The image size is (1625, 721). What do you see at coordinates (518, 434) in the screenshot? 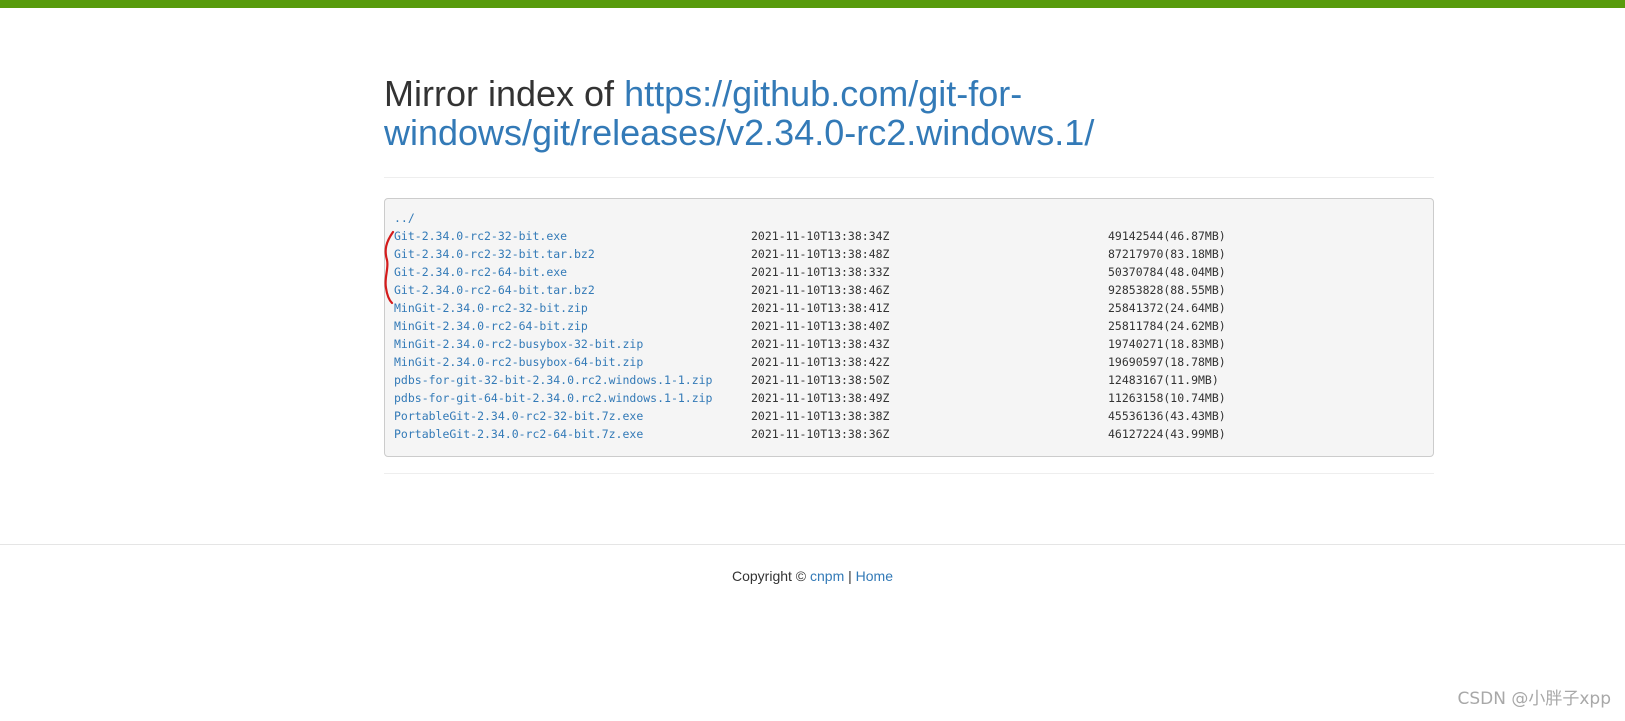
I see `file-link: PortableGit-2.34.0-rc2-64-bit.7z.exe` at bounding box center [518, 434].